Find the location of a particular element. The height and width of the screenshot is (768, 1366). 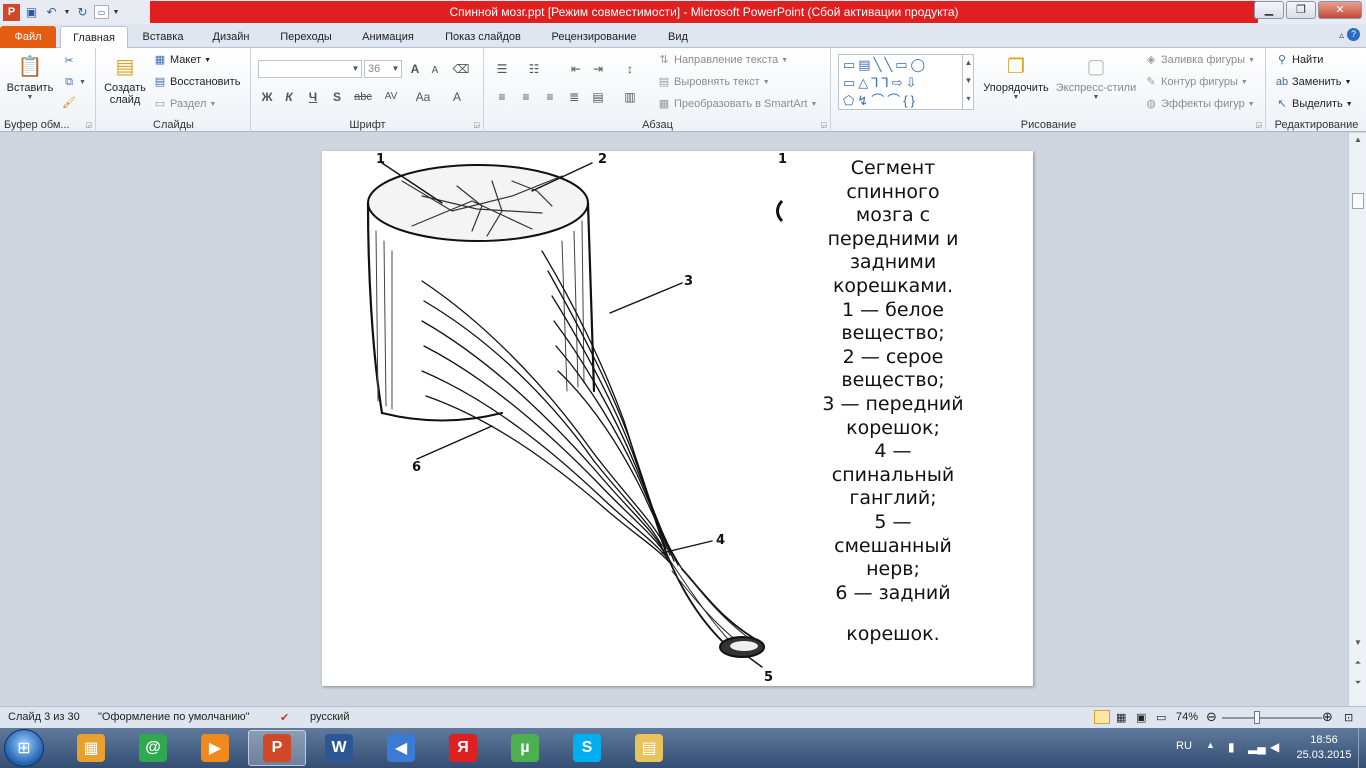

slide-sorter-icon: ▦ is located at coordinates (1121, 717).